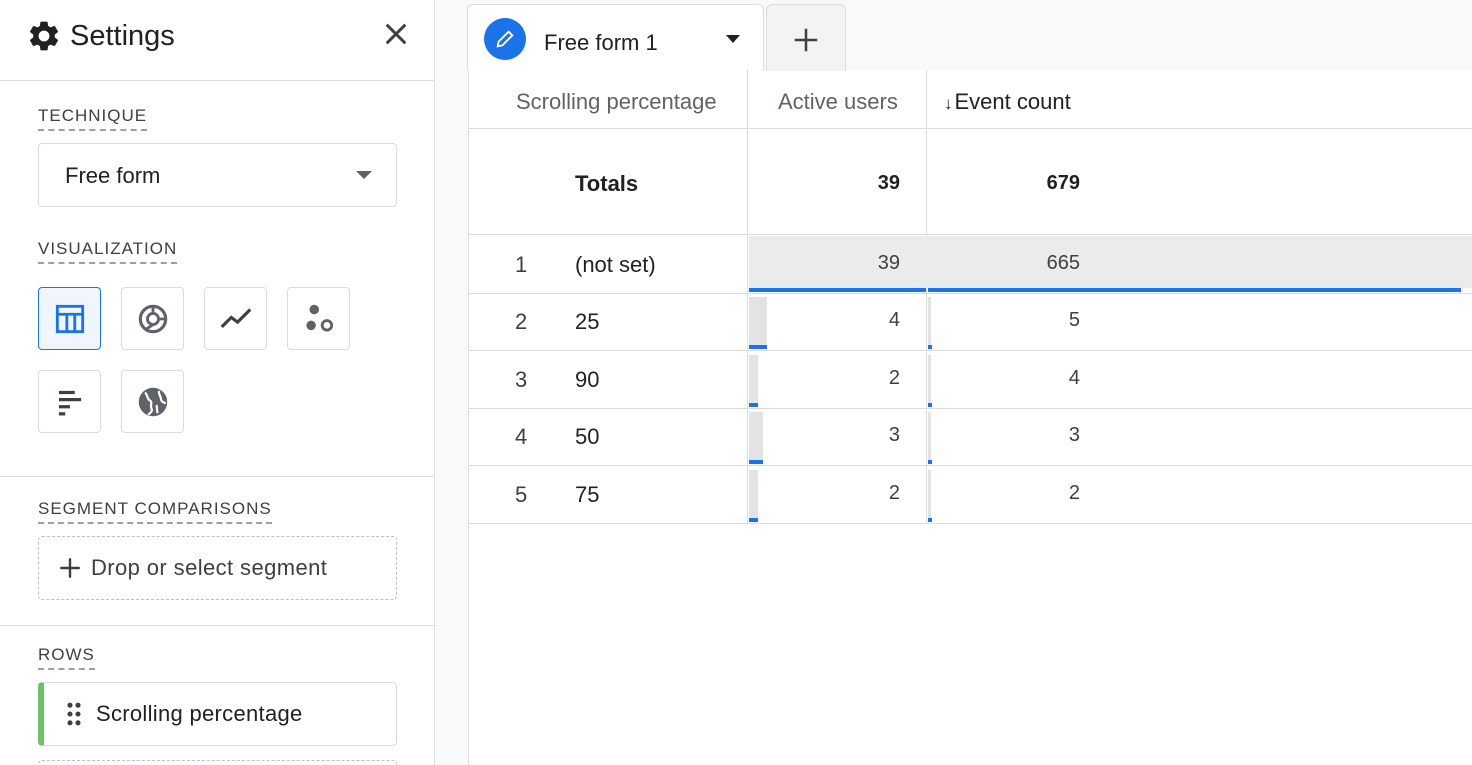  I want to click on drag-handle-icon, so click(74, 714).